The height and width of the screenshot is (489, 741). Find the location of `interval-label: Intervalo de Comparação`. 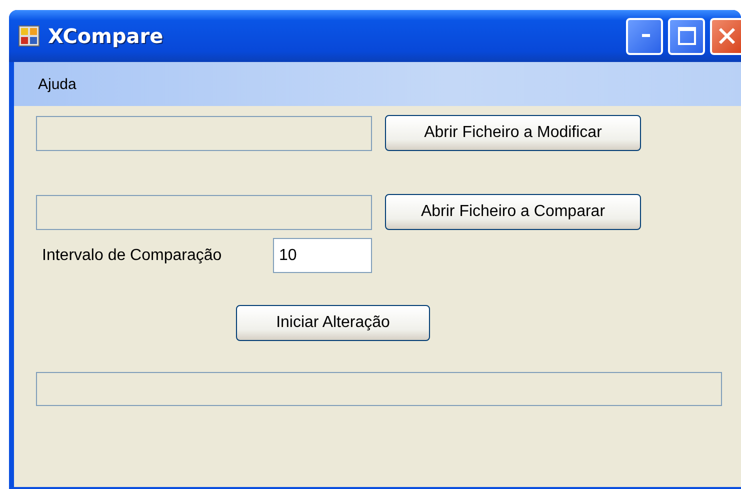

interval-label: Intervalo de Comparação is located at coordinates (132, 255).